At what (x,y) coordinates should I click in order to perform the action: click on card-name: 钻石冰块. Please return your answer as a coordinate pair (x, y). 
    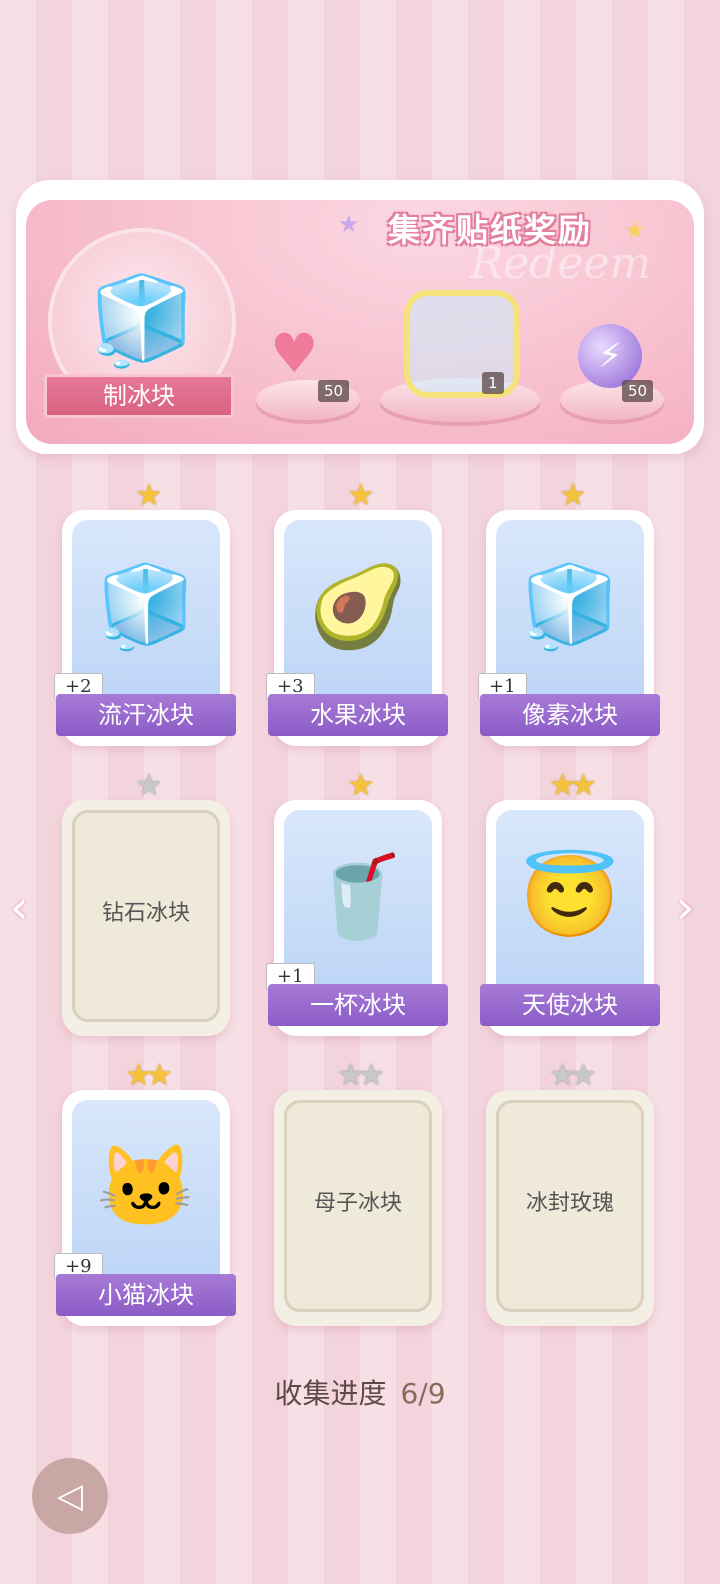
    Looking at the image, I should click on (145, 913).